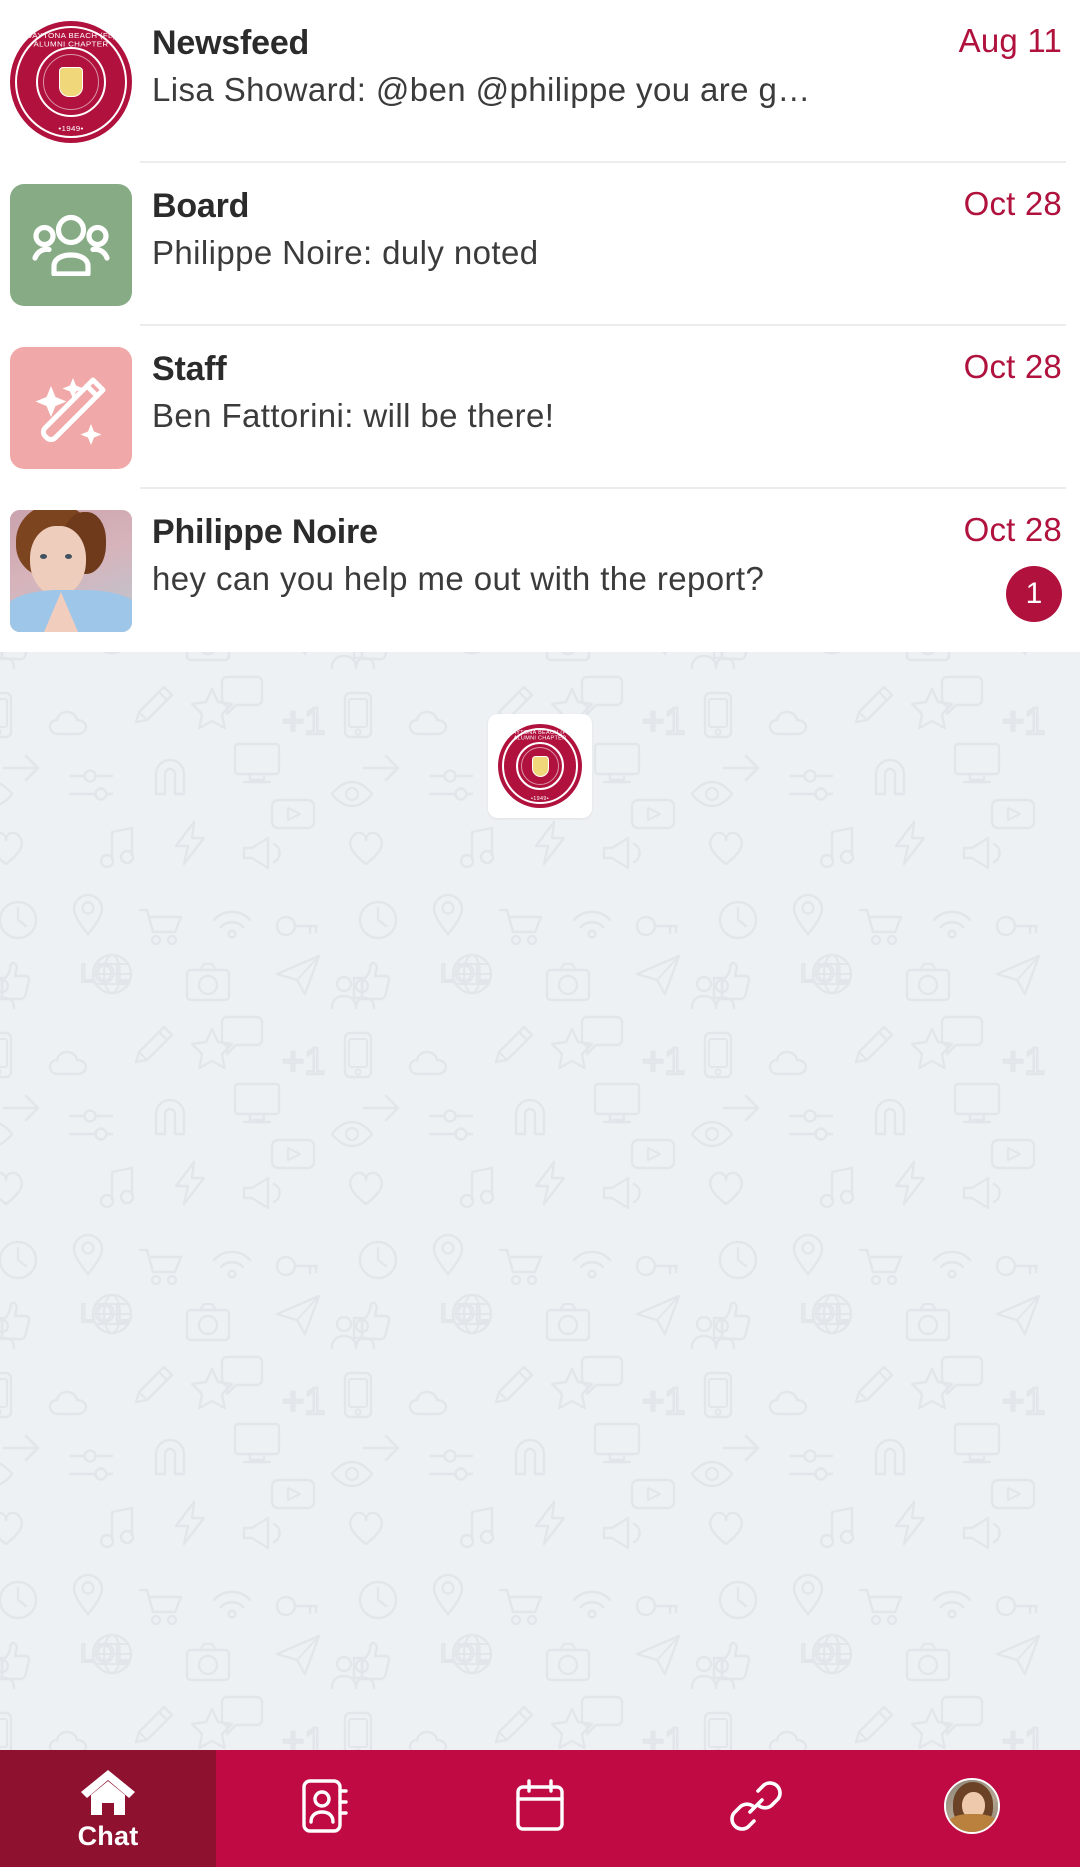  I want to click on conversation-row-board: Board Philippe Noire: duly noted Oct 28, so click(540, 244).